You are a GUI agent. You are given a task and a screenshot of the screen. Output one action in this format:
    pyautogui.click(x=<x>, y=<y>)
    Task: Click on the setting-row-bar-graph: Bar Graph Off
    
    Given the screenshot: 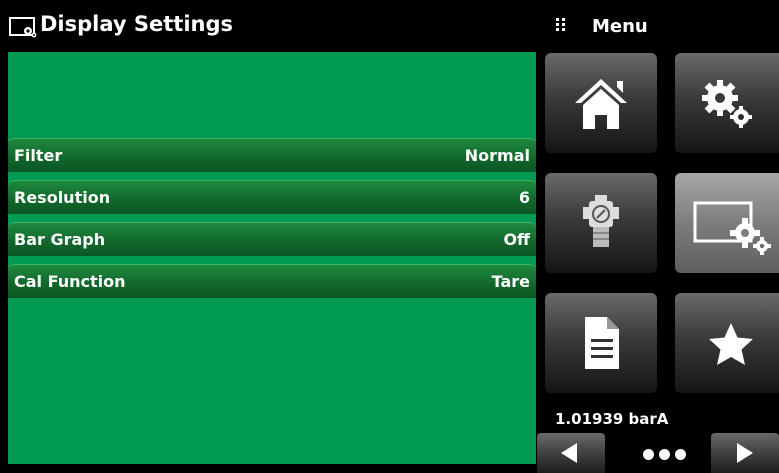 What is the action you would take?
    pyautogui.click(x=272, y=239)
    